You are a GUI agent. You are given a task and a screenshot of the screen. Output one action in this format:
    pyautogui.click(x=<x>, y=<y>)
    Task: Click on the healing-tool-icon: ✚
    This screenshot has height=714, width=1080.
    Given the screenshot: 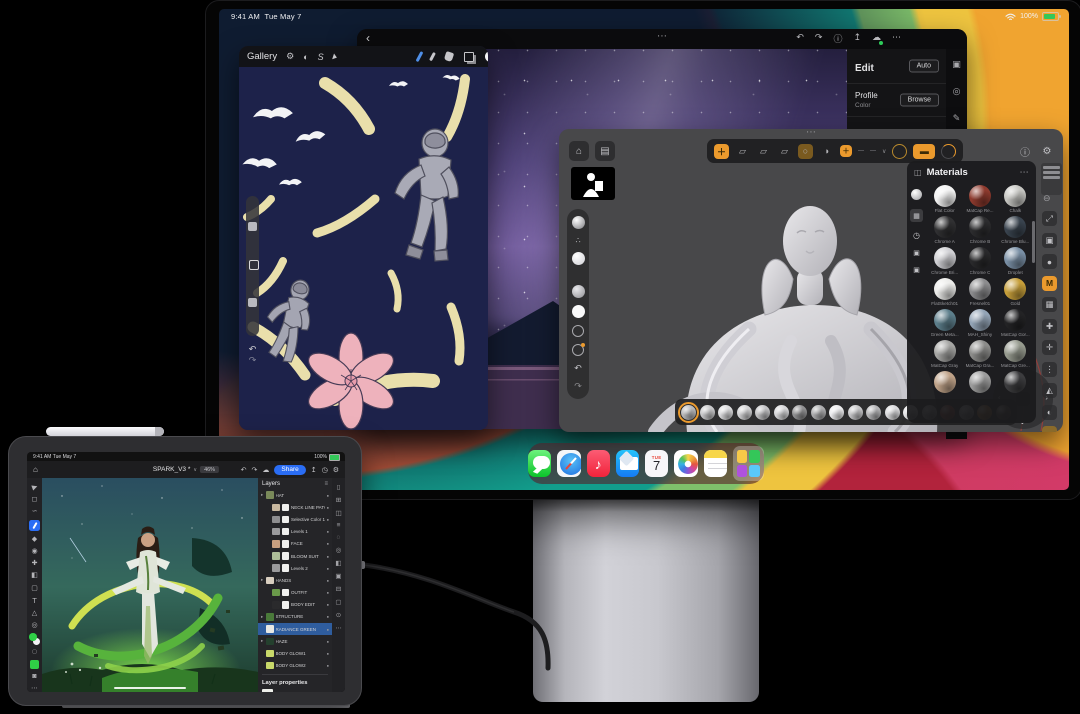 What is the action you would take?
    pyautogui.click(x=35, y=563)
    